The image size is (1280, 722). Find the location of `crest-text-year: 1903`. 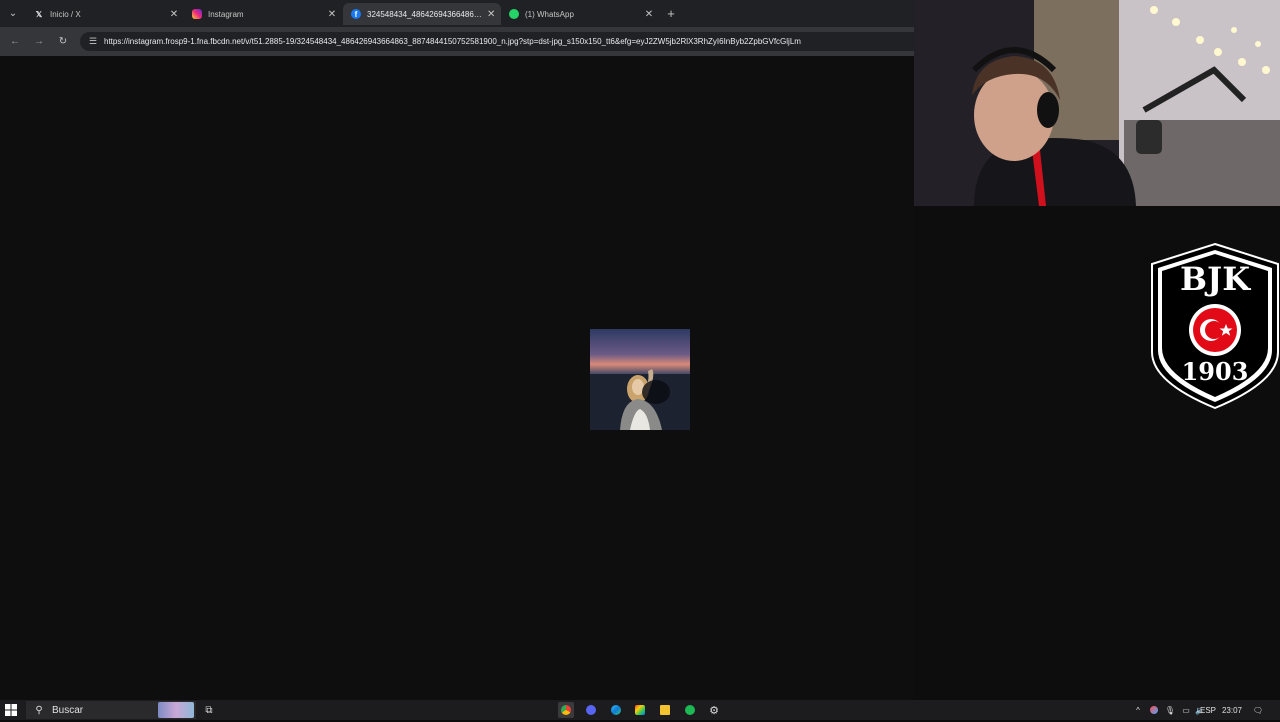

crest-text-year: 1903 is located at coordinates (1215, 371).